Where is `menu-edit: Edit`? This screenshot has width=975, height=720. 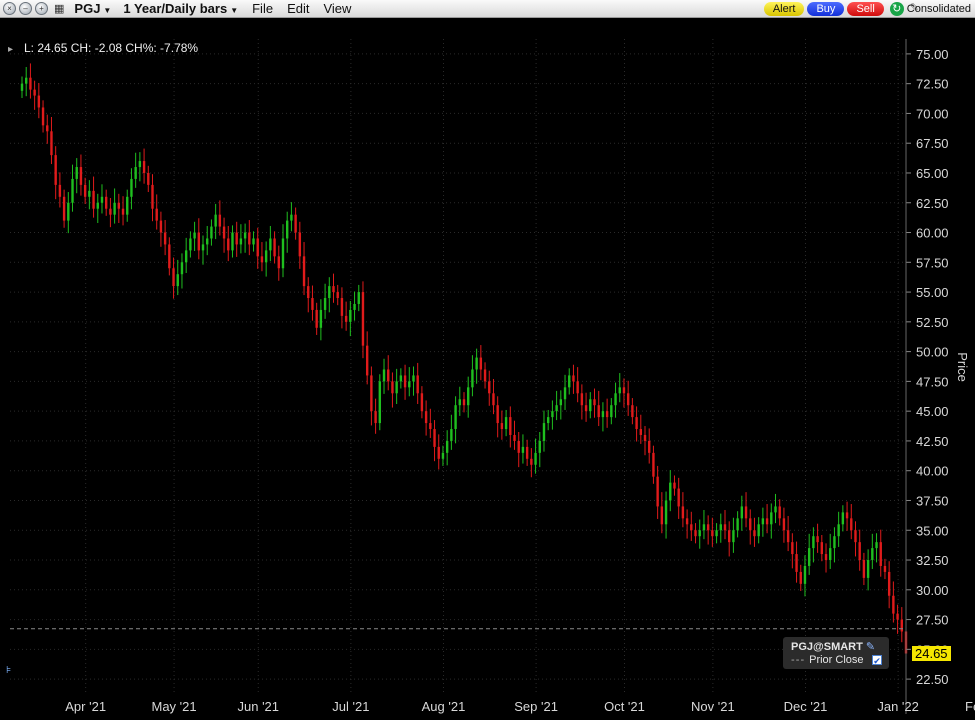
menu-edit: Edit is located at coordinates (298, 8).